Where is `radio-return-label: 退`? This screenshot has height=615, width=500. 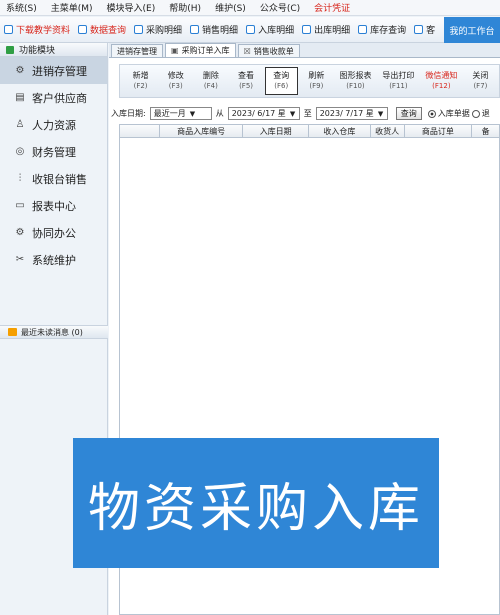
radio-return-label: 退 is located at coordinates (485, 113).